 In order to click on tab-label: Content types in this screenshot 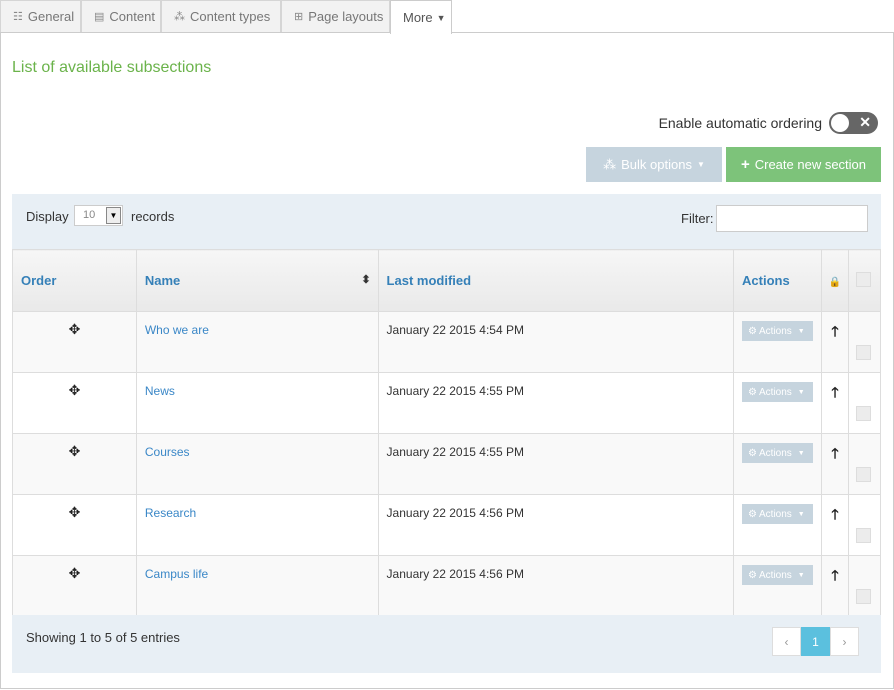, I will do `click(230, 16)`.